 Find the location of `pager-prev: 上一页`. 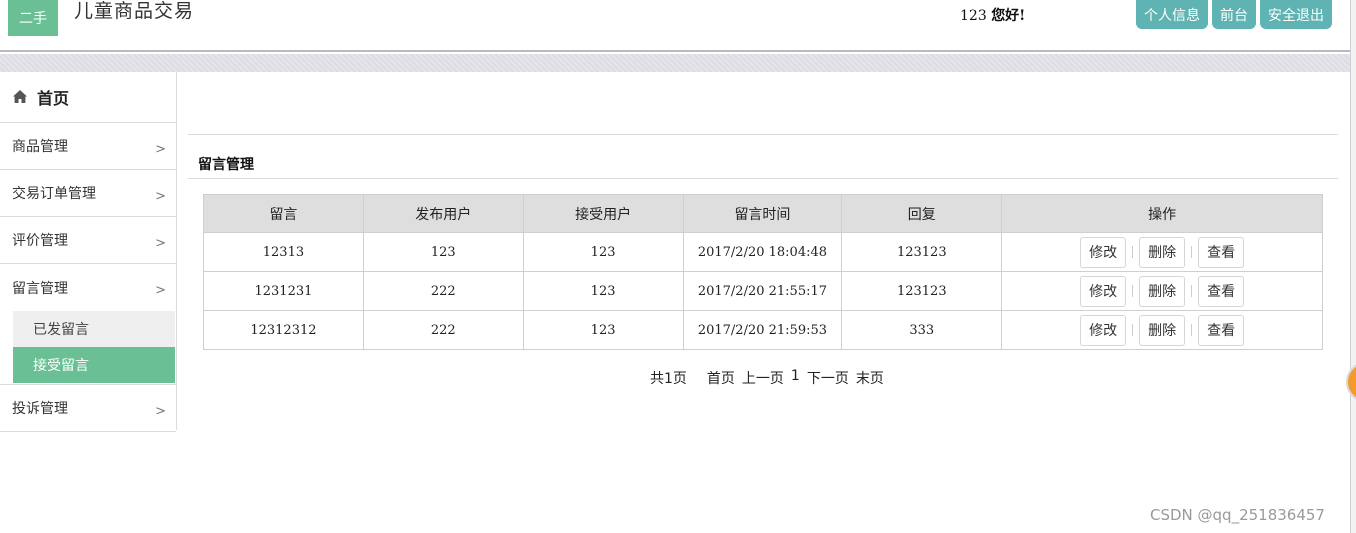

pager-prev: 上一页 is located at coordinates (763, 378).